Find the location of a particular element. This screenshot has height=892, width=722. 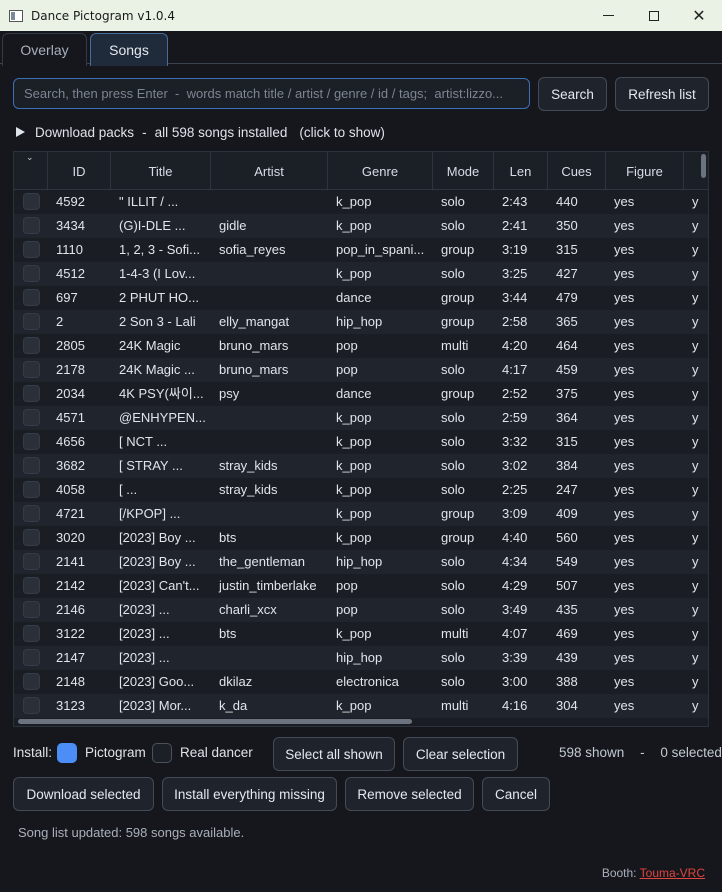

select-column-header: ⌄ is located at coordinates (31, 171).